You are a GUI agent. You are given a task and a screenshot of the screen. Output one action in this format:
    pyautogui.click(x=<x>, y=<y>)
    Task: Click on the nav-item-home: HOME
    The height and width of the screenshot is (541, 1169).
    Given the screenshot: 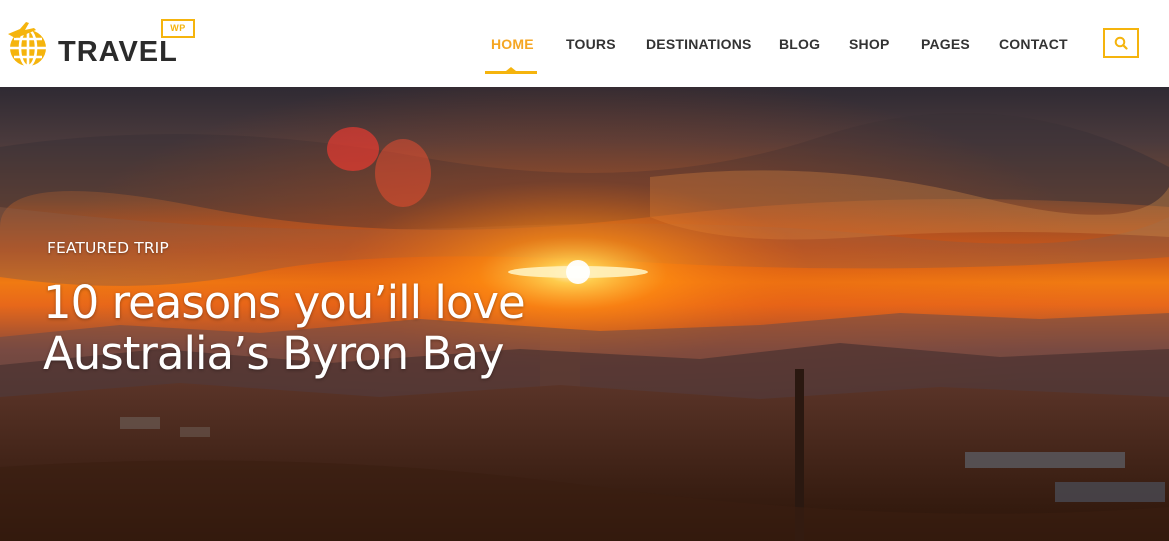 What is the action you would take?
    pyautogui.click(x=512, y=44)
    